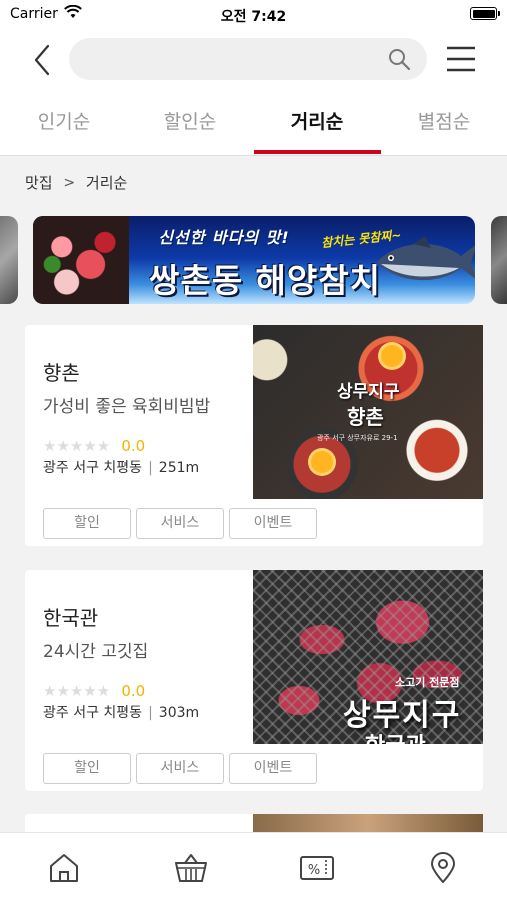 The height and width of the screenshot is (900, 507). I want to click on search-bar, so click(248, 59).